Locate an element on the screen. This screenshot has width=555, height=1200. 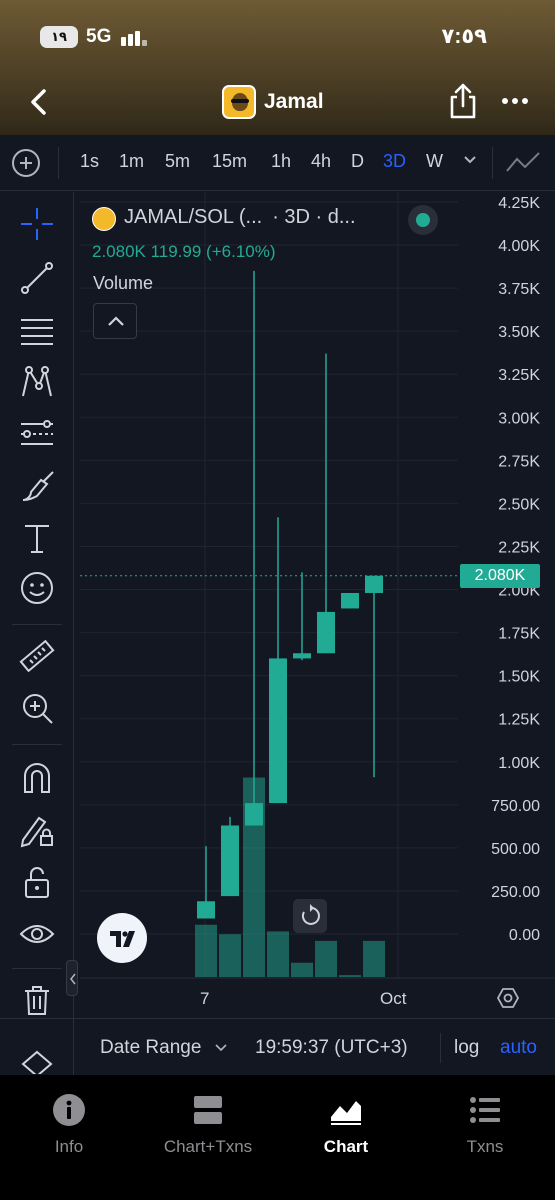
brush-icon is located at coordinates (38, 486).